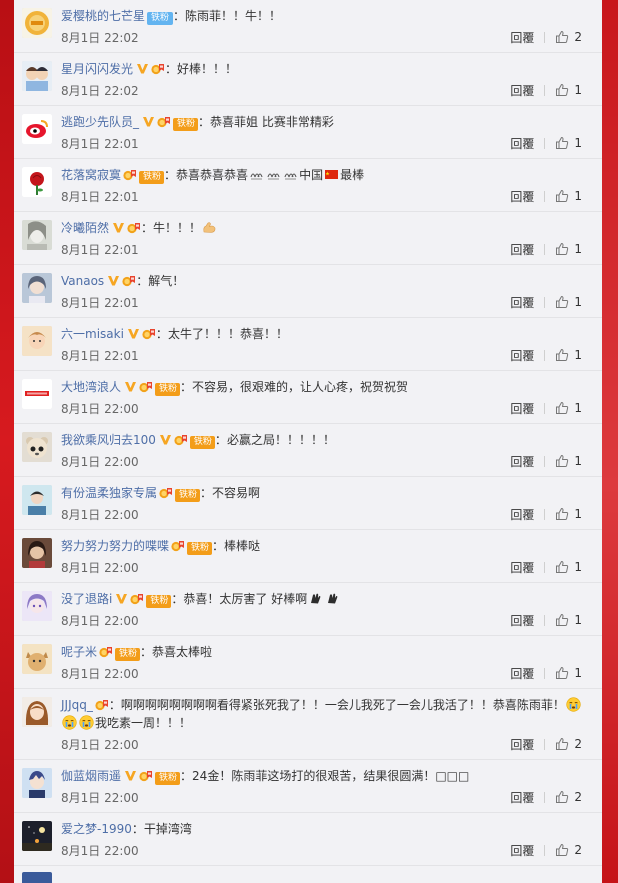 Image resolution: width=618 pixels, height=883 pixels. I want to click on boy-portrait-avatar, so click(37, 500).